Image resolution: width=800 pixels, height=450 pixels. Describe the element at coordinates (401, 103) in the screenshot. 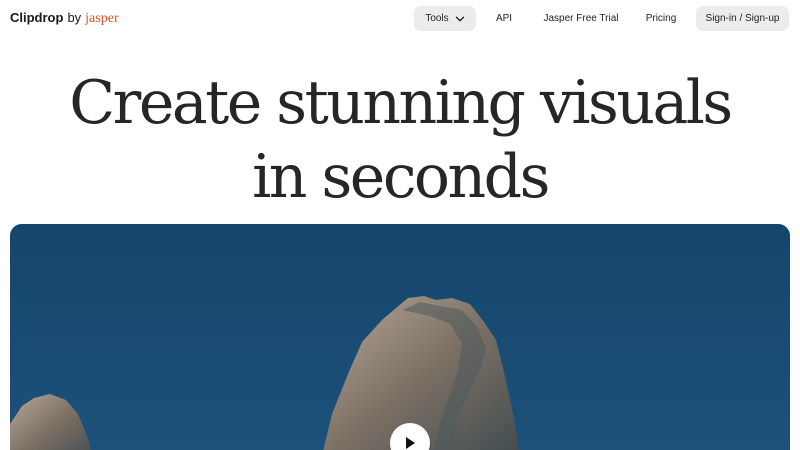

I see `hero-title-line-1: Create stunning visuals` at that location.